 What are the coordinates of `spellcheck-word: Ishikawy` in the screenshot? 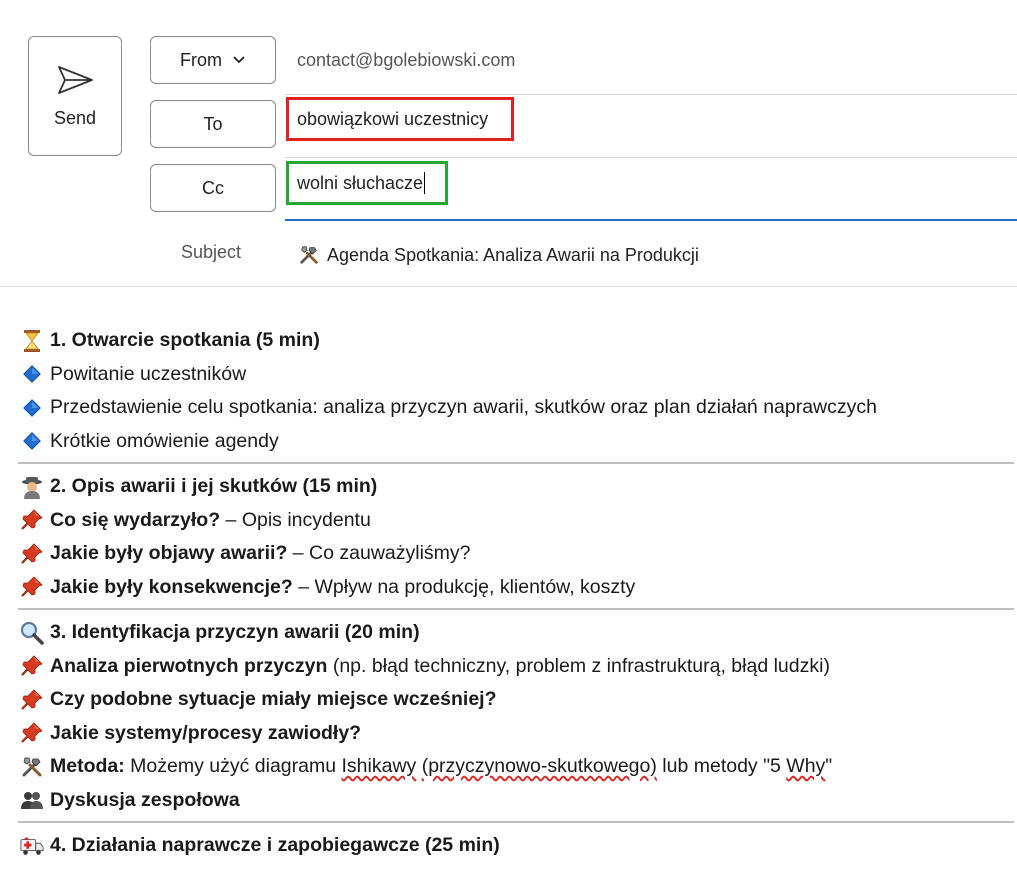 It's located at (379, 767).